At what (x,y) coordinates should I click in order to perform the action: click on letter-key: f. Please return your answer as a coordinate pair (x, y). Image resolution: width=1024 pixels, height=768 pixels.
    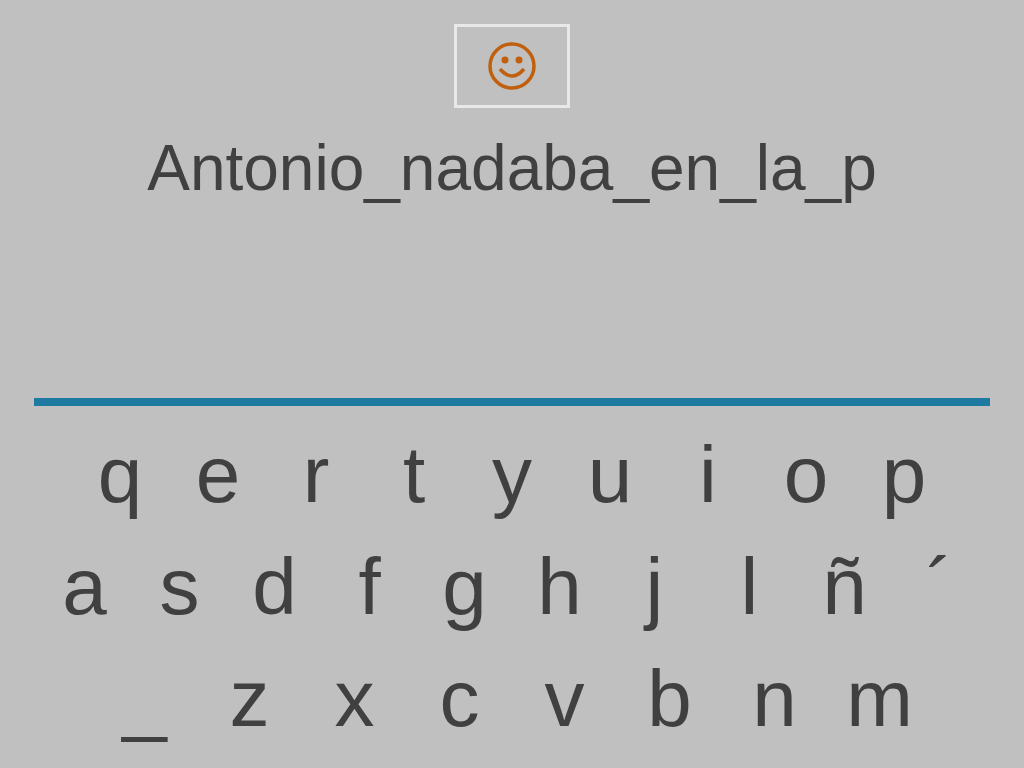
    Looking at the image, I should click on (369, 587).